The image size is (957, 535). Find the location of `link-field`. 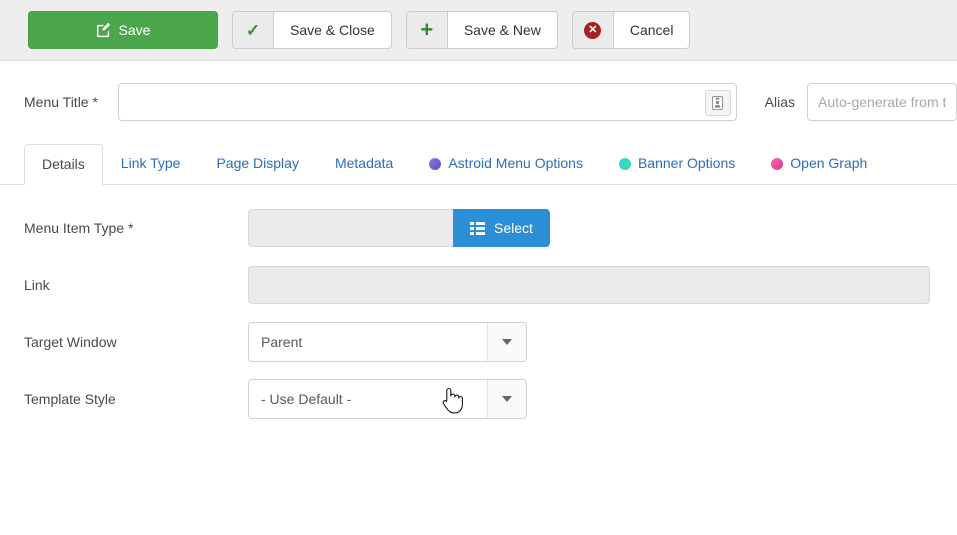

link-field is located at coordinates (589, 285).